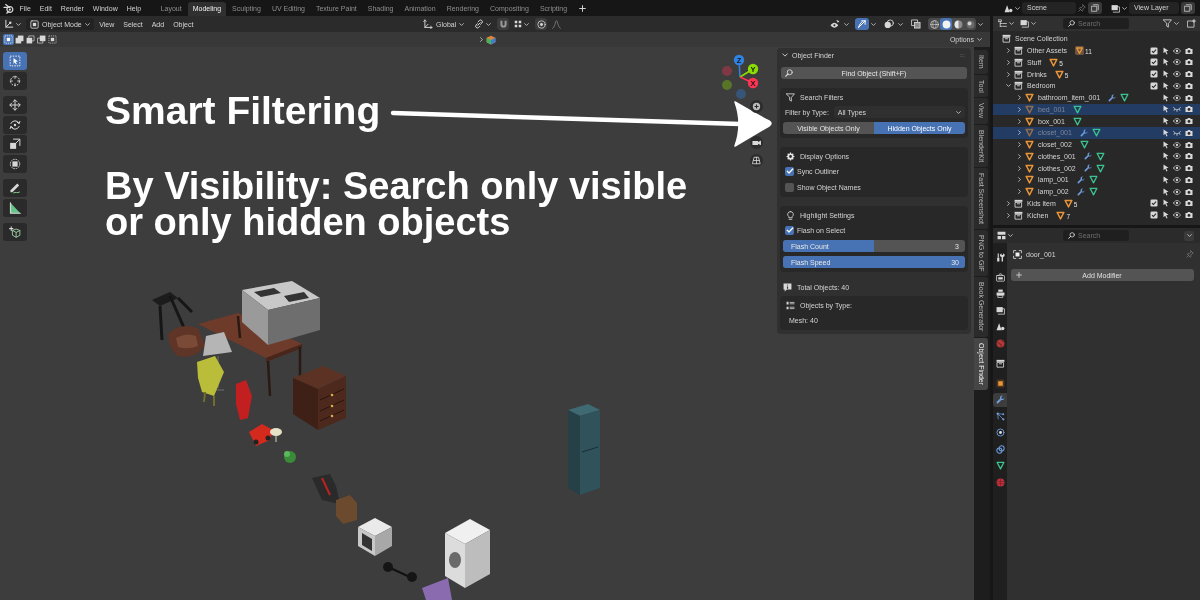 The image size is (1200, 600). What do you see at coordinates (503, 24) in the screenshot?
I see `snap-toggle` at bounding box center [503, 24].